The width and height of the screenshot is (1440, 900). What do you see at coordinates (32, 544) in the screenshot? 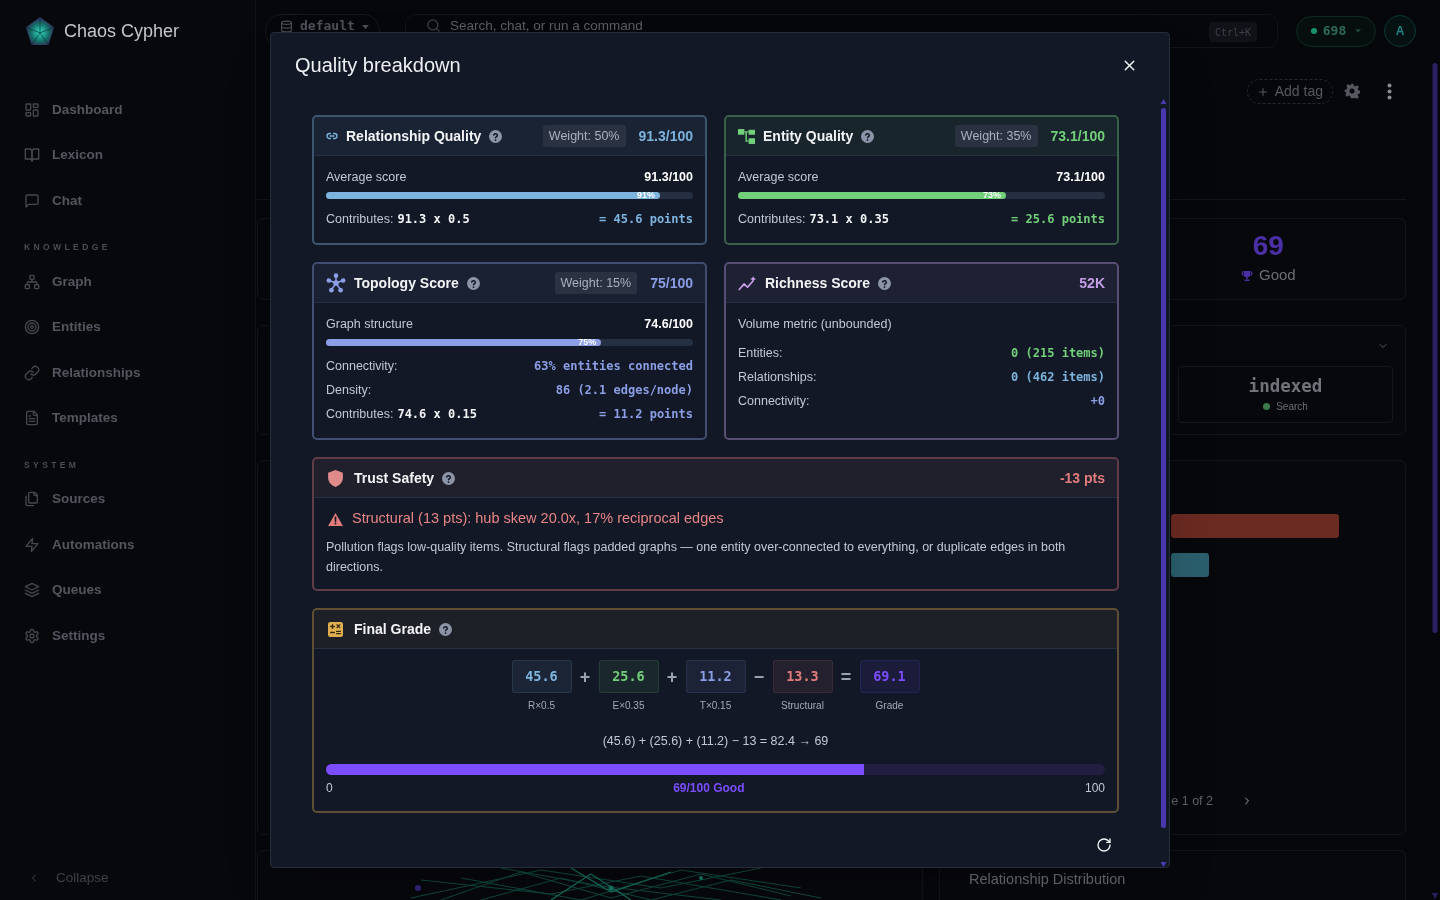
I see `lightning-icon` at bounding box center [32, 544].